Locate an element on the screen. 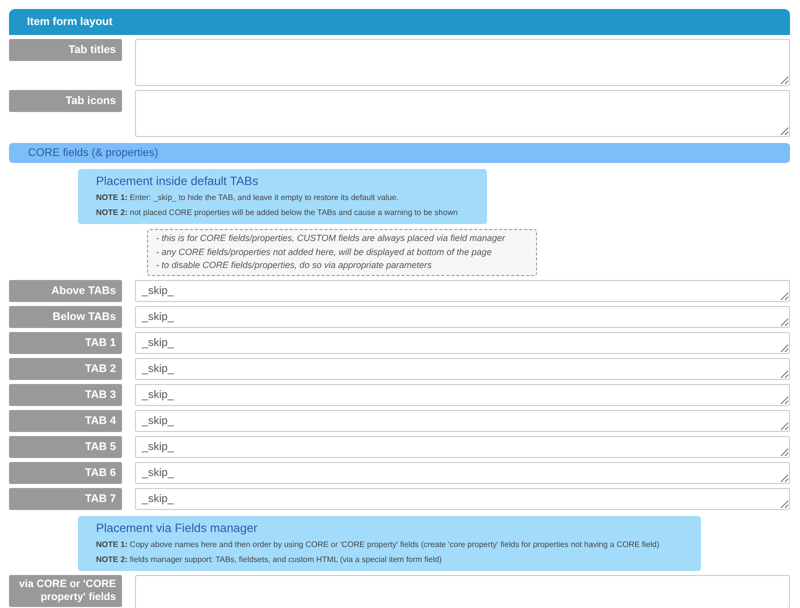  field-label: Above TABs is located at coordinates (65, 291).